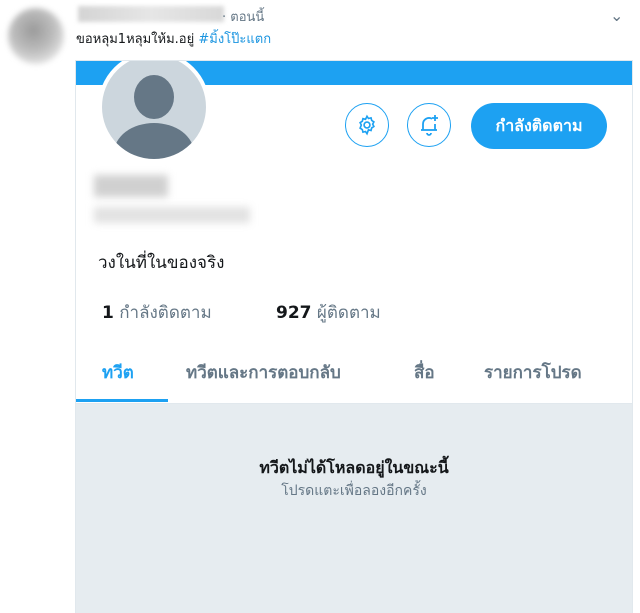 Image resolution: width=640 pixels, height=613 pixels. What do you see at coordinates (294, 313) in the screenshot?
I see `followers-count: 927` at bounding box center [294, 313].